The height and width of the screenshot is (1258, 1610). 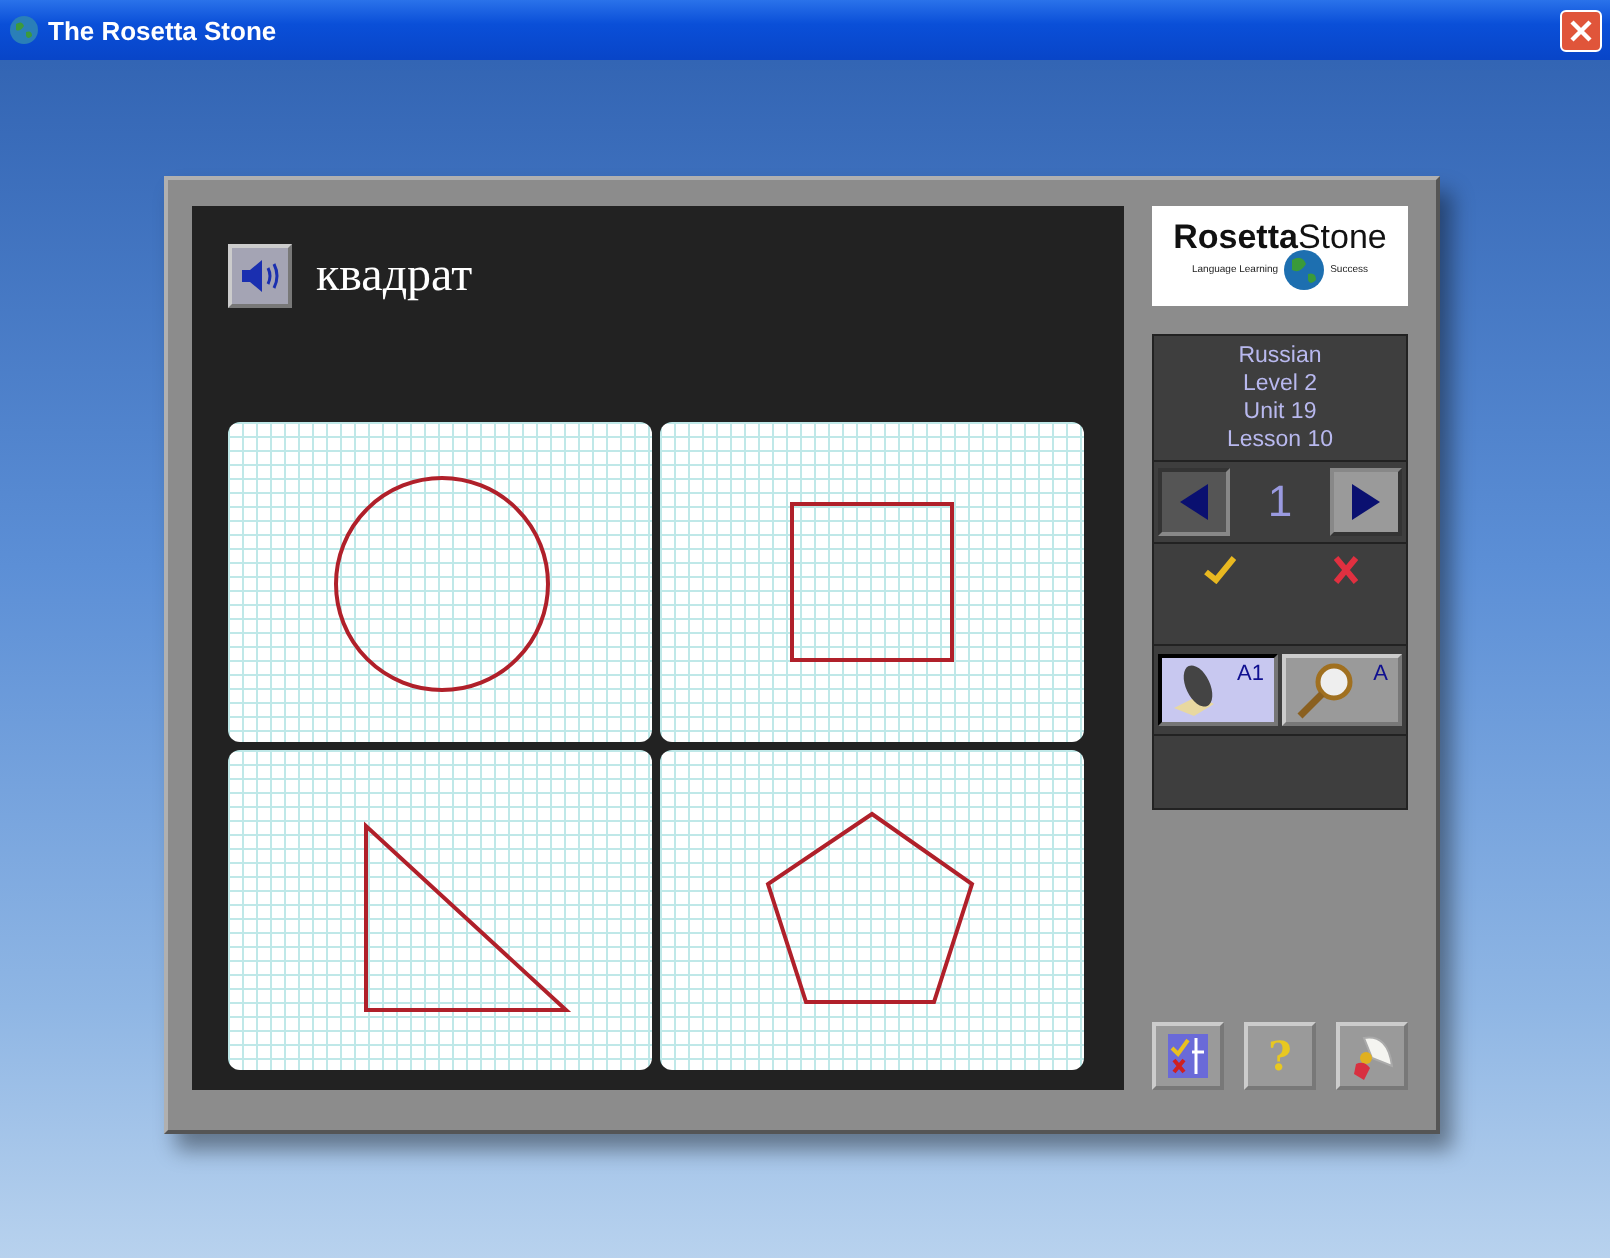 I want to click on left-arrow-icon, so click(x=1194, y=502).